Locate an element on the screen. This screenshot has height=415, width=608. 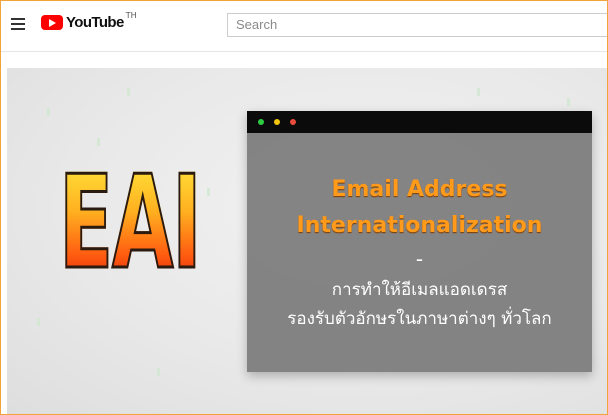
eai-acronym: EAI is located at coordinates (130, 223).